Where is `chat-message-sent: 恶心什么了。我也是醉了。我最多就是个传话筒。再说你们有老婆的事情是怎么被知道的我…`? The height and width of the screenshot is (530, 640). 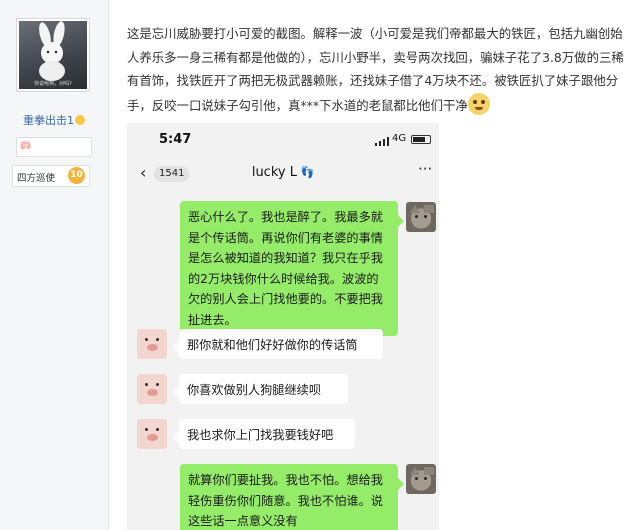
chat-message-sent: 恶心什么了。我也是醉了。我最多就是个传话筒。再说你们有老婆的事情是怎么被知道的我… is located at coordinates (292, 268).